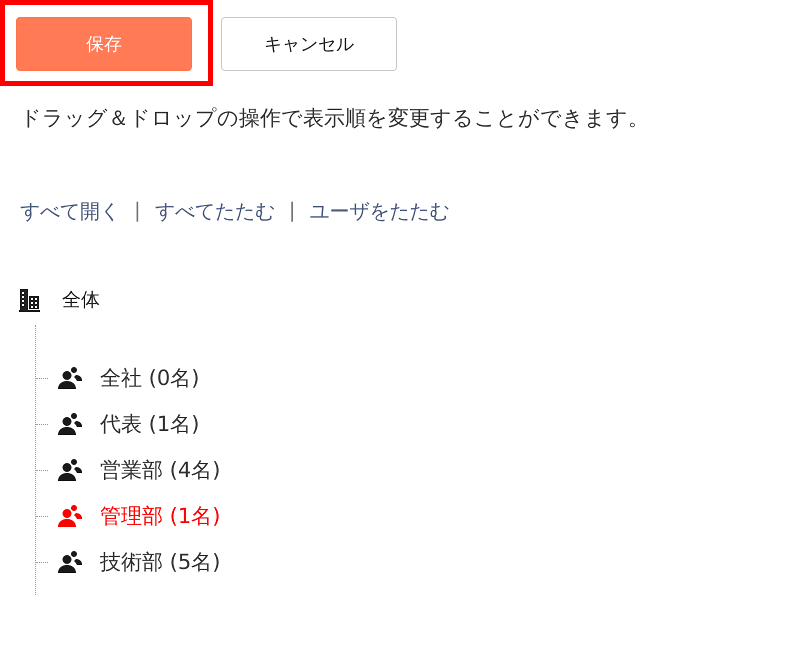  Describe the element at coordinates (30, 300) in the screenshot. I see `building-icon` at that location.